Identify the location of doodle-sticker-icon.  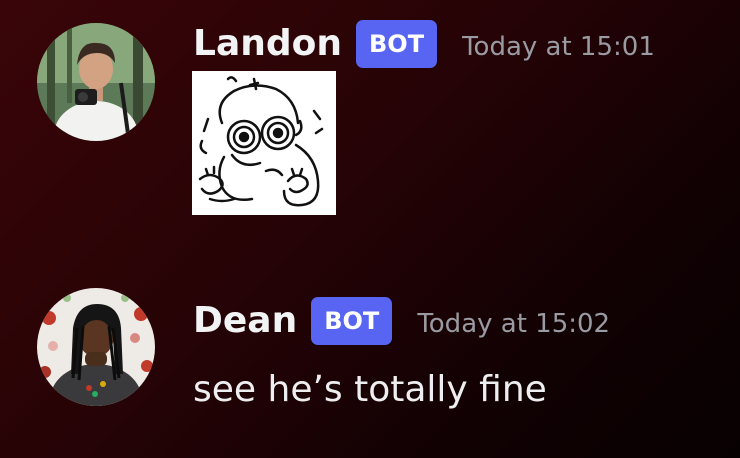
(261, 141).